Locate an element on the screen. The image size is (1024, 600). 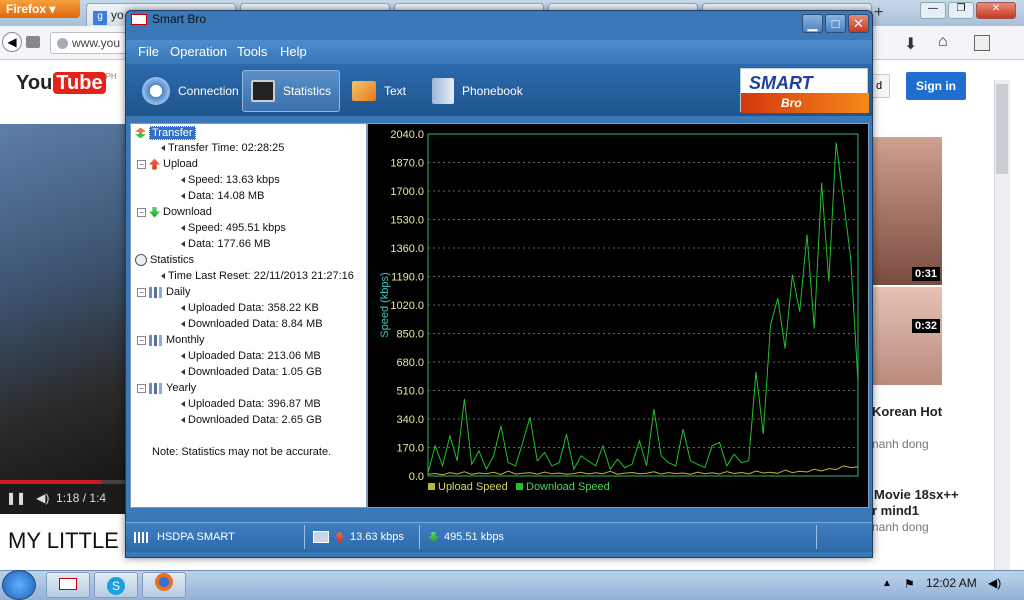
tree-node-daily: − Daily is located at coordinates (163, 292).